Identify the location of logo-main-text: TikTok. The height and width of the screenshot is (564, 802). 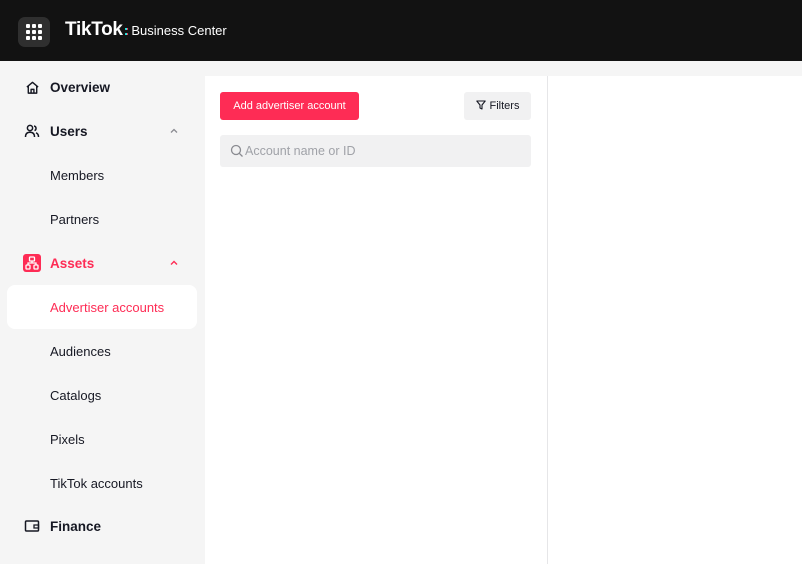
(94, 29).